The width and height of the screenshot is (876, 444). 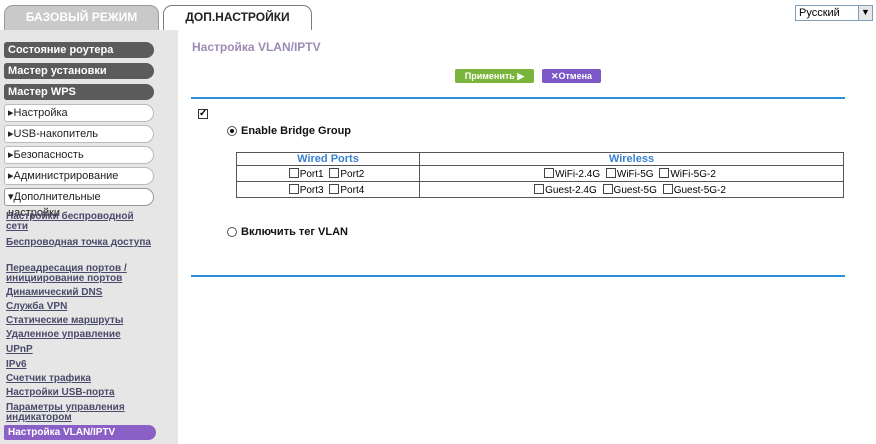 I want to click on port4-label: Port4, so click(x=352, y=190).